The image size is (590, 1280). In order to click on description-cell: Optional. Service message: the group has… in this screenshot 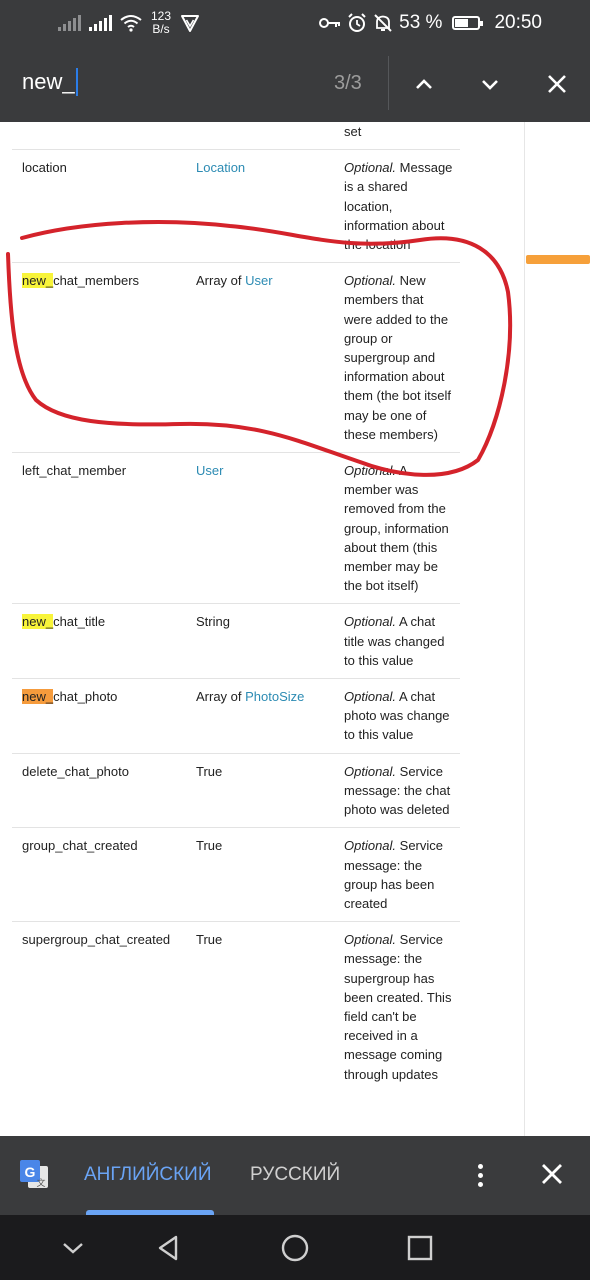, I will do `click(397, 875)`.